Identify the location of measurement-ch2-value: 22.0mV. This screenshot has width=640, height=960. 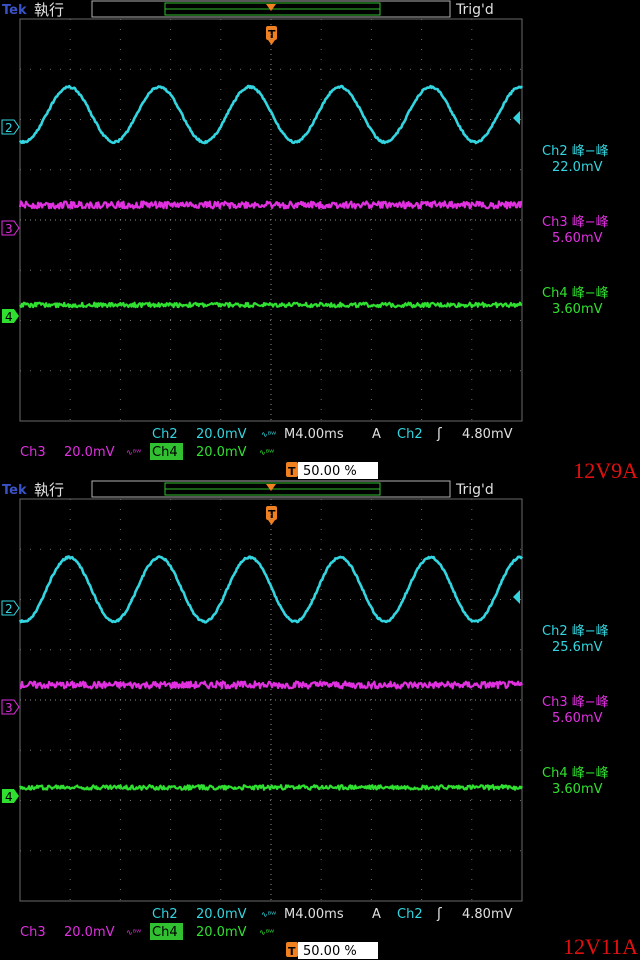
(577, 167).